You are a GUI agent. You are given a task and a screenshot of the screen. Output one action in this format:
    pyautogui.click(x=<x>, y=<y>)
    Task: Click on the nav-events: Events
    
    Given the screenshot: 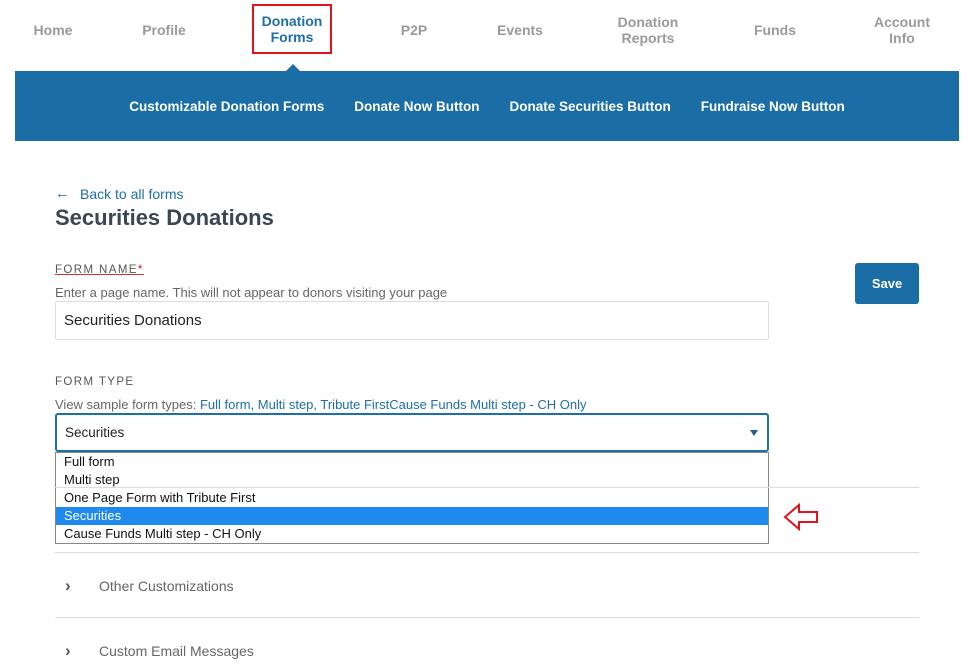 What is the action you would take?
    pyautogui.click(x=520, y=30)
    